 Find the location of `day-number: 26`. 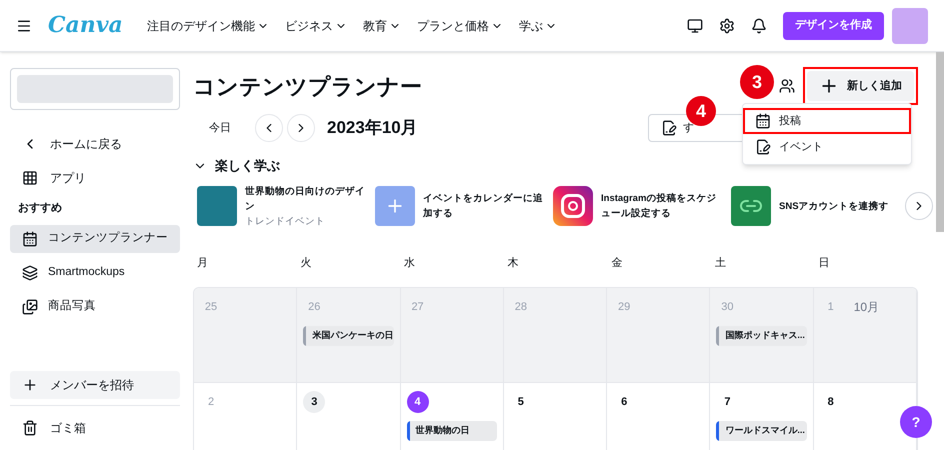

day-number: 26 is located at coordinates (314, 307).